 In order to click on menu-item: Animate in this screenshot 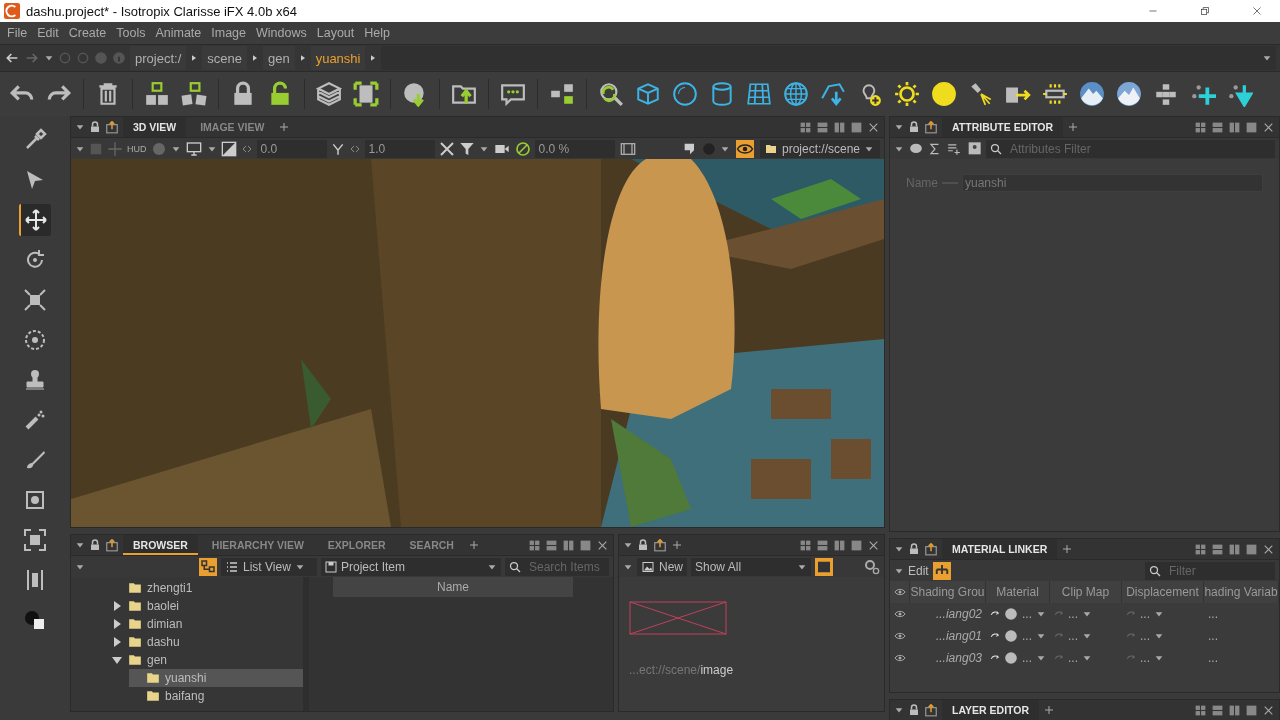, I will do `click(178, 33)`.